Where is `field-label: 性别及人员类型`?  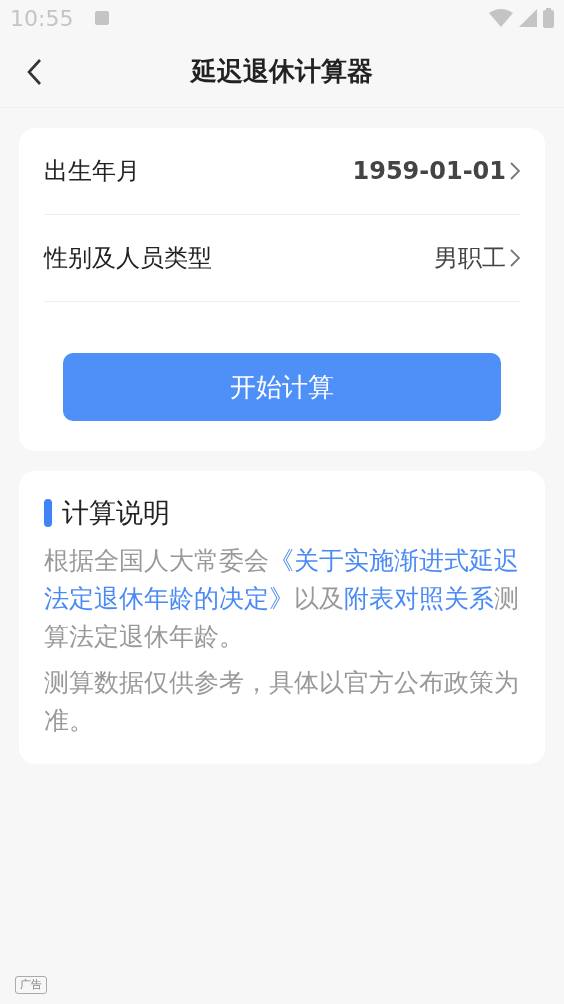
field-label: 性别及人员类型 is located at coordinates (128, 258).